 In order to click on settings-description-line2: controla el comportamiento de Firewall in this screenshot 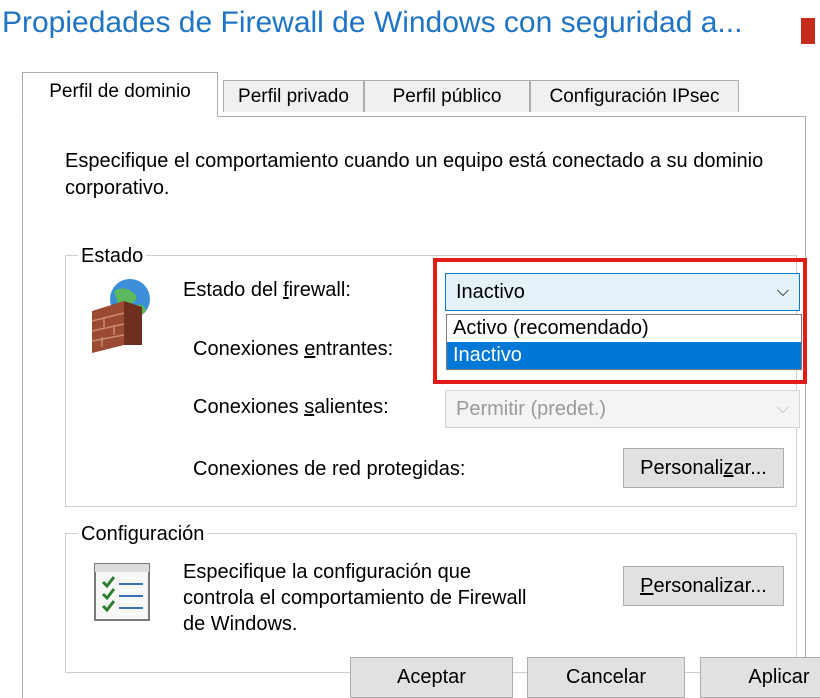, I will do `click(355, 598)`.